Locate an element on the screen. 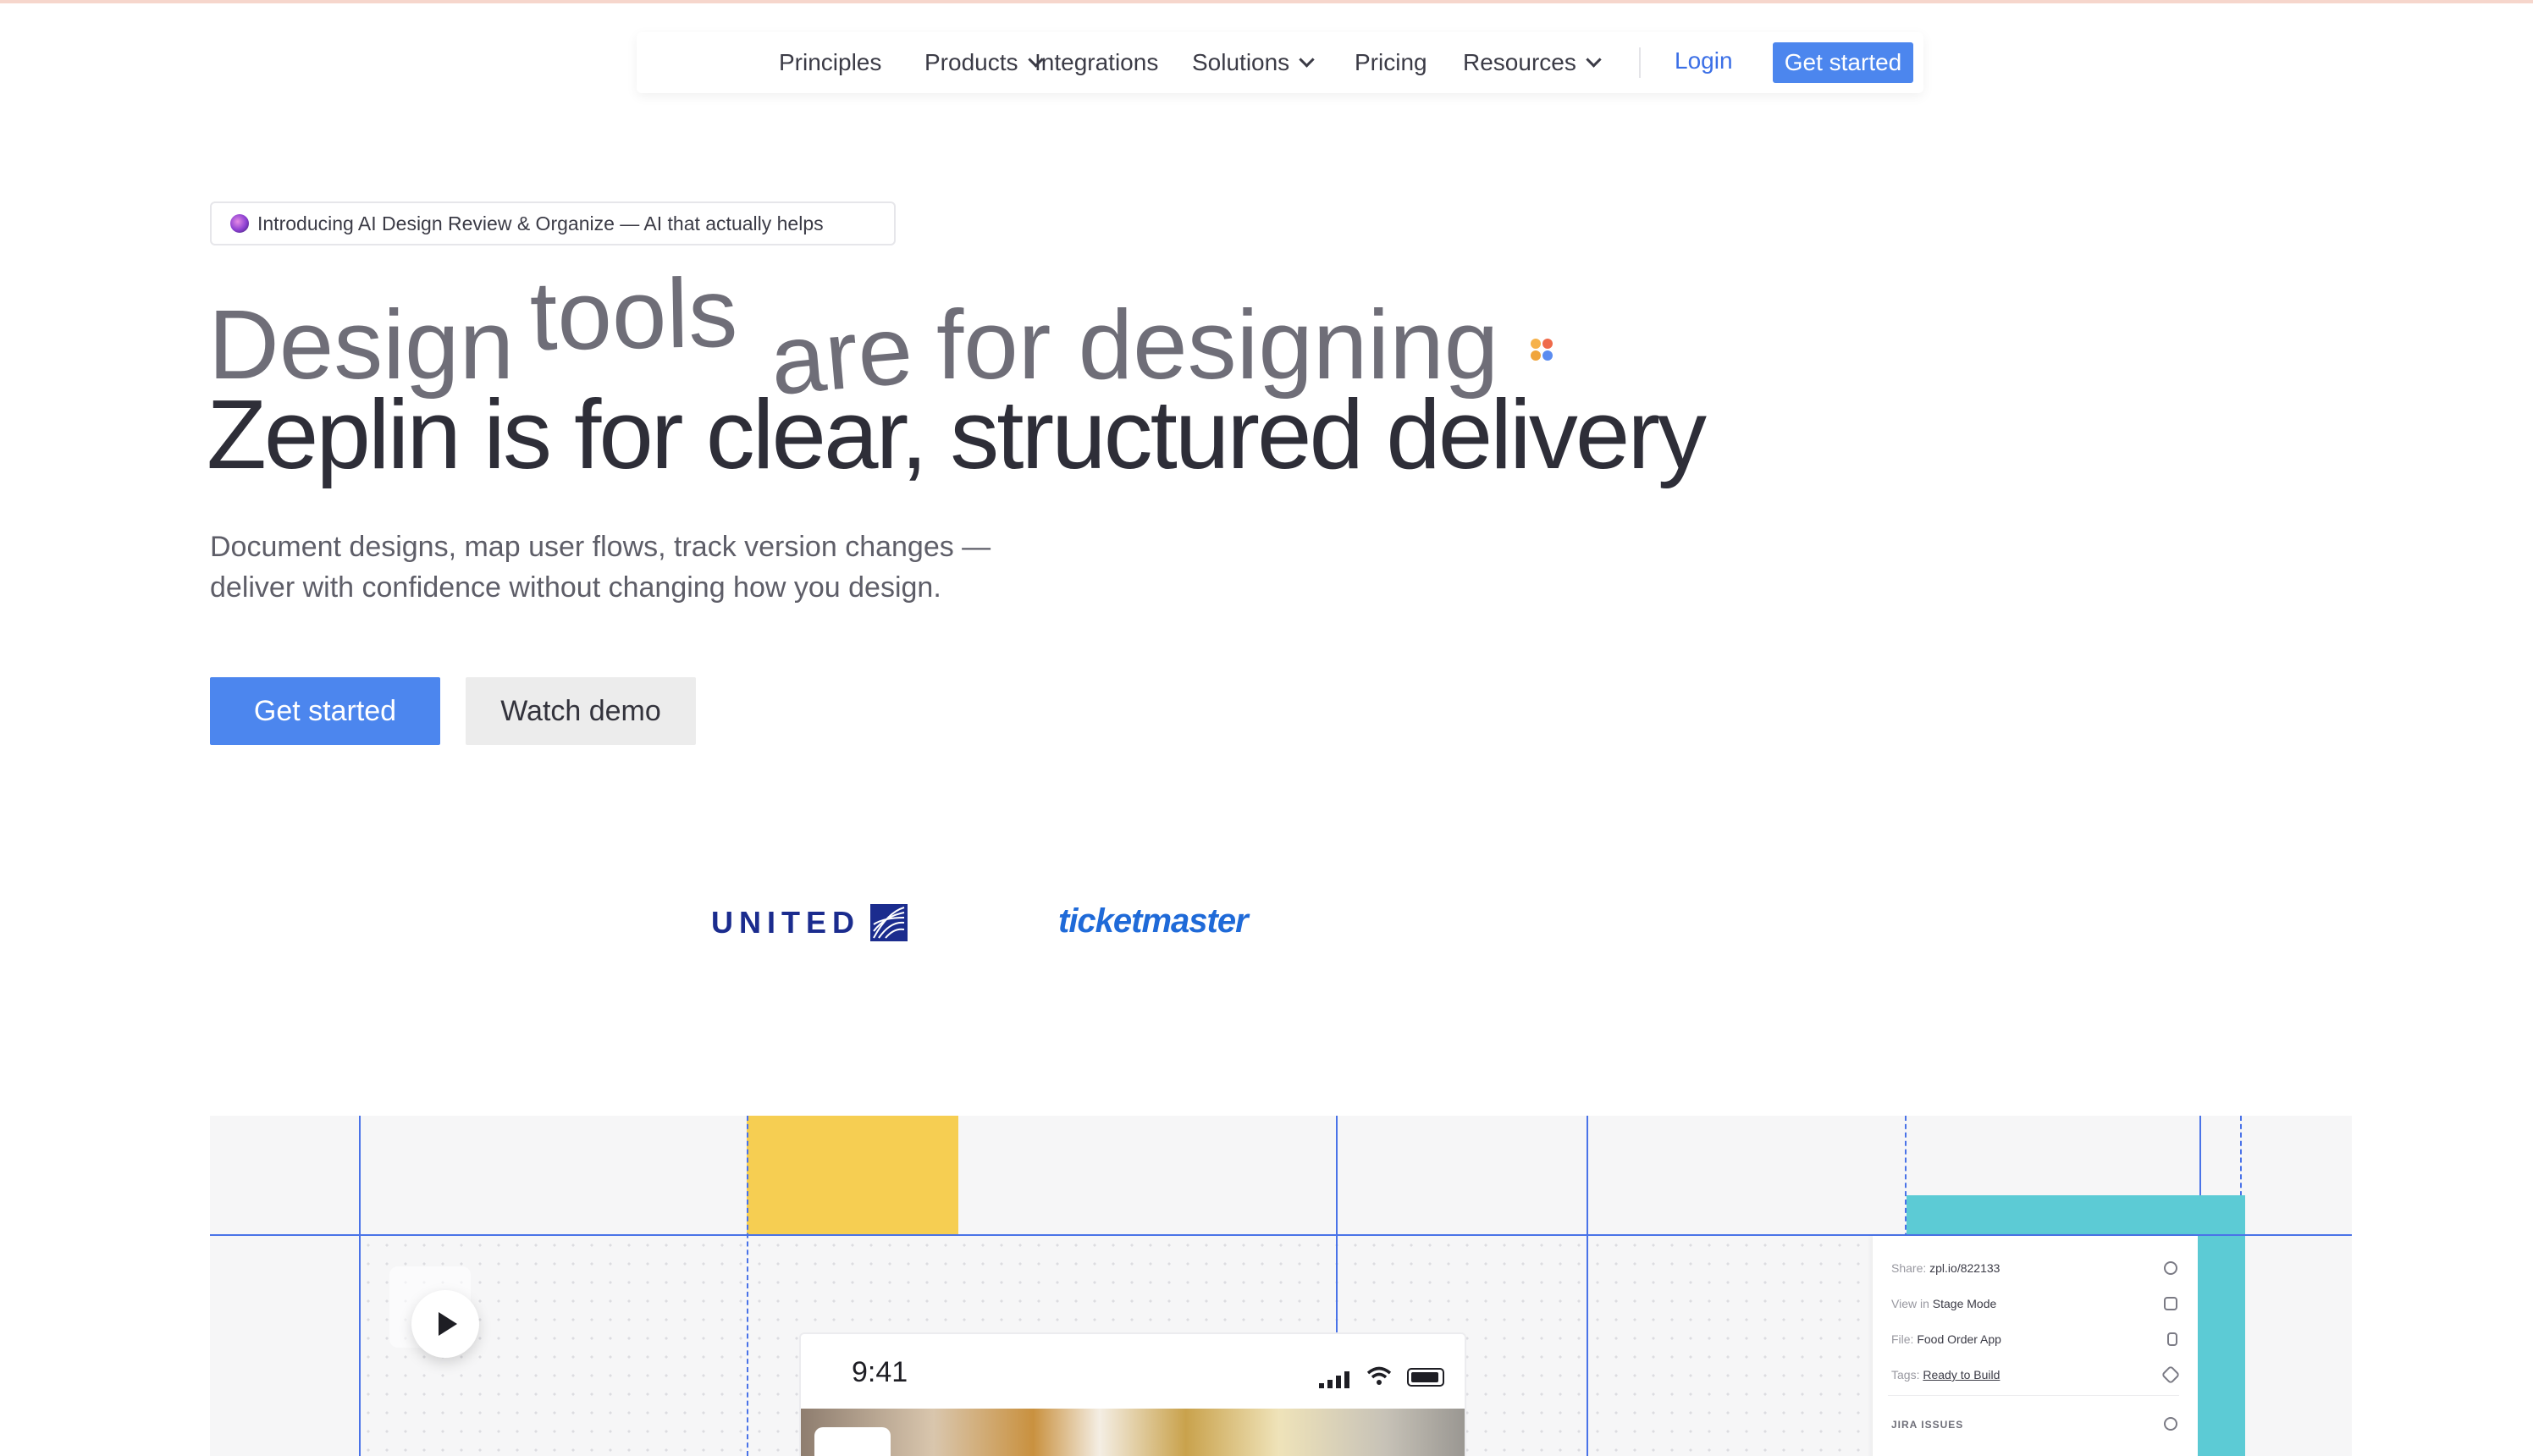 This screenshot has height=1456, width=2533. share-label: Share: is located at coordinates (1909, 1268).